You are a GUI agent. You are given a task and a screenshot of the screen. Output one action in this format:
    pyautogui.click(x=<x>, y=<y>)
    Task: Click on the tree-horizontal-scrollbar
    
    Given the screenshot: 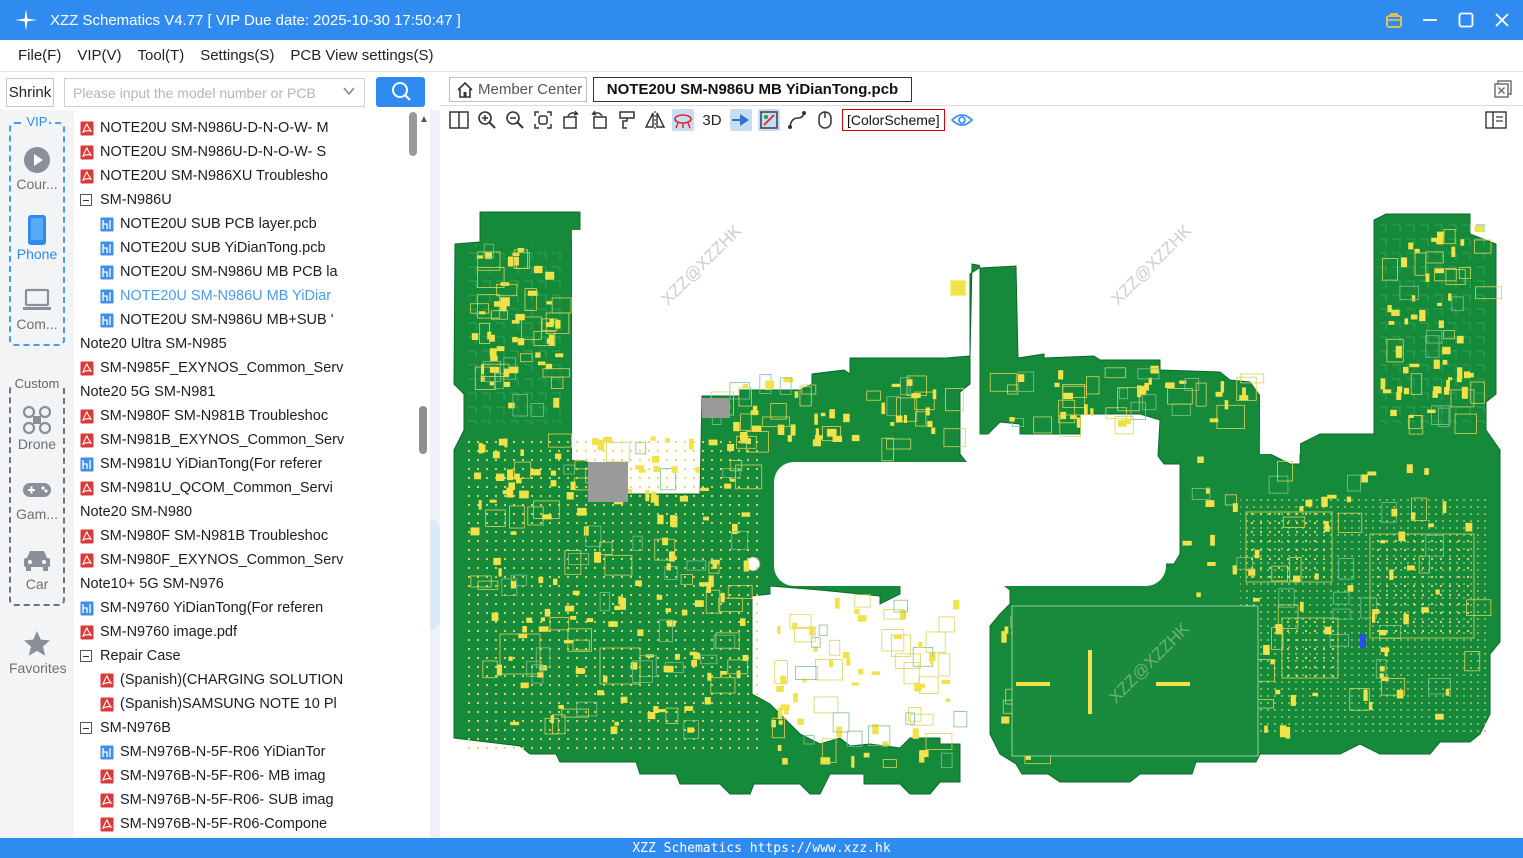 What is the action you would take?
    pyautogui.click(x=413, y=134)
    